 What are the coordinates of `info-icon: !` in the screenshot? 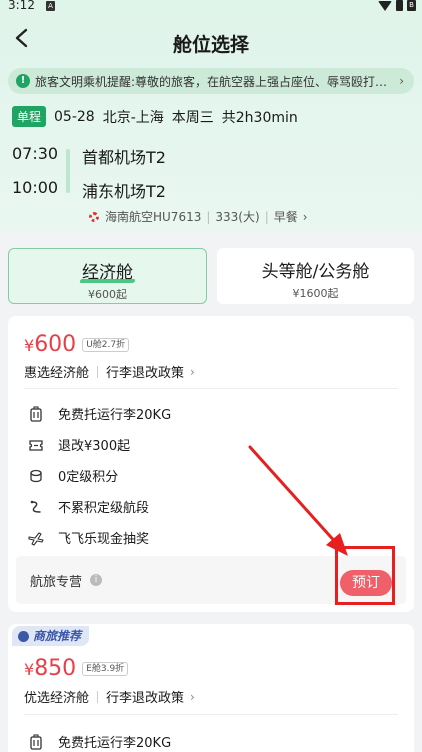 It's located at (23, 81).